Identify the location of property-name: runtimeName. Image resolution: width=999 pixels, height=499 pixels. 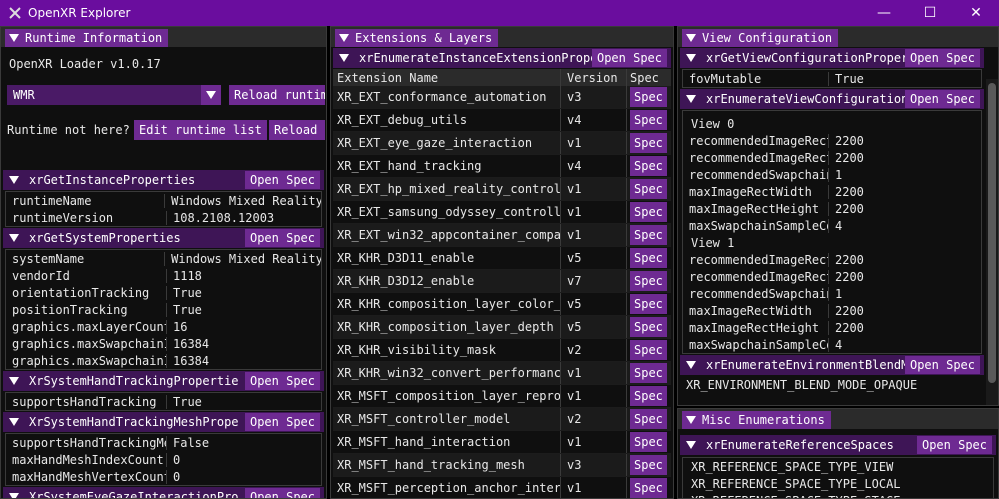
(89, 200).